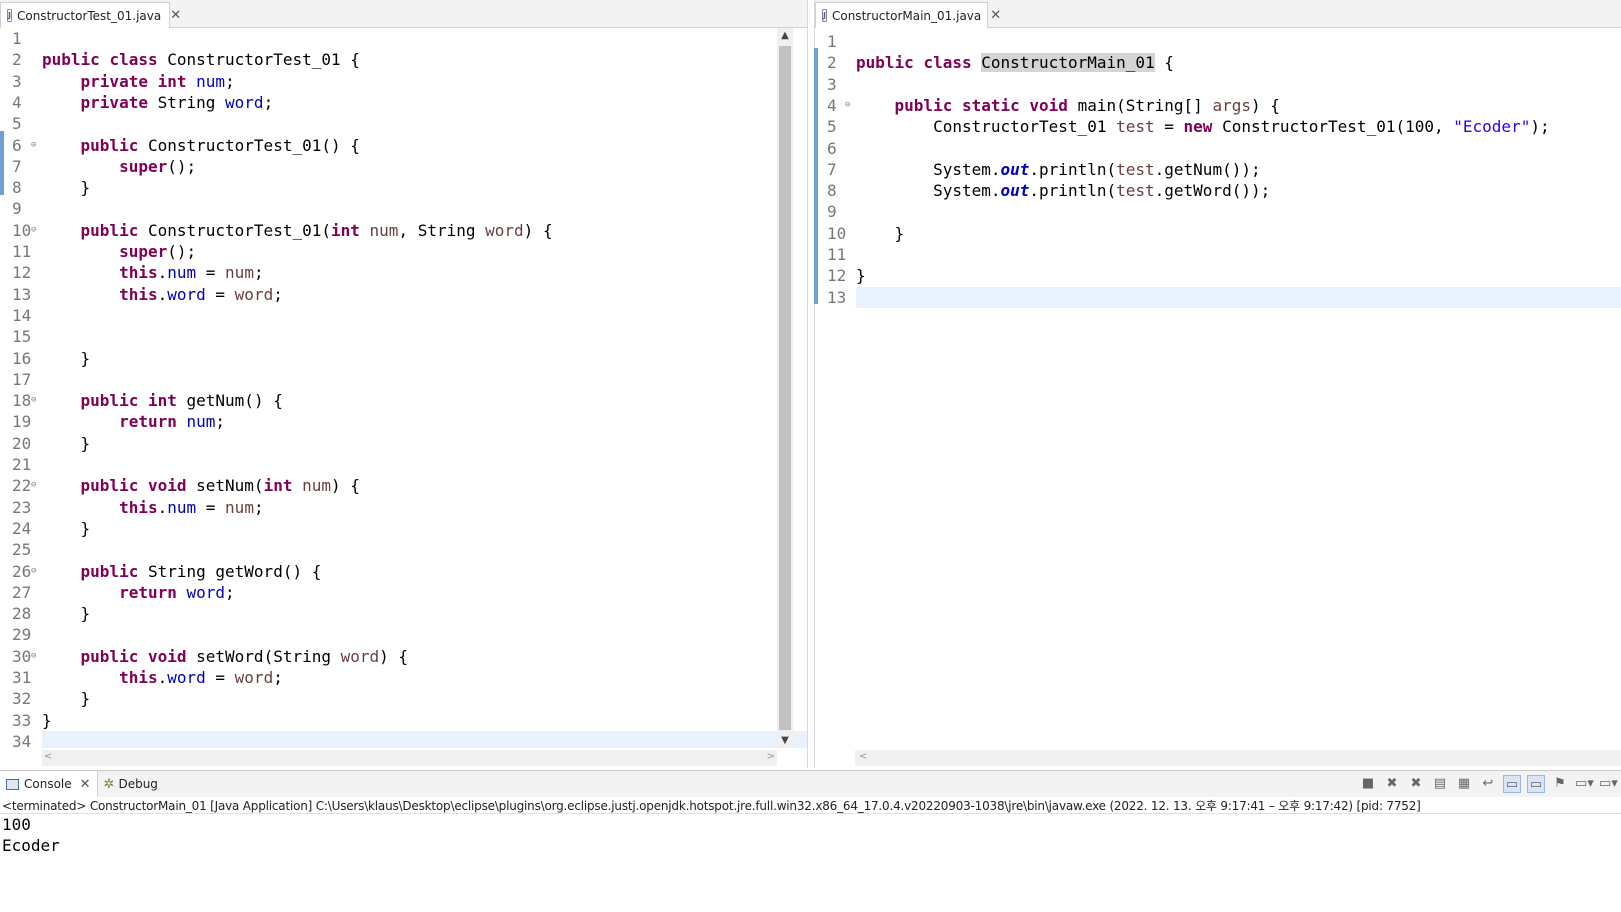 The width and height of the screenshot is (1621, 912). Describe the element at coordinates (403, 677) in the screenshot. I see `code-line: 31 this.word = word;` at that location.